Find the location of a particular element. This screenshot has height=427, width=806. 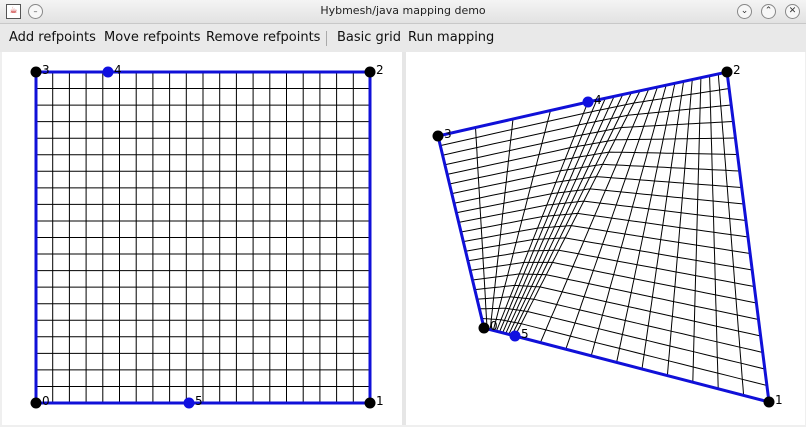

toolbar-separator is located at coordinates (326, 38).